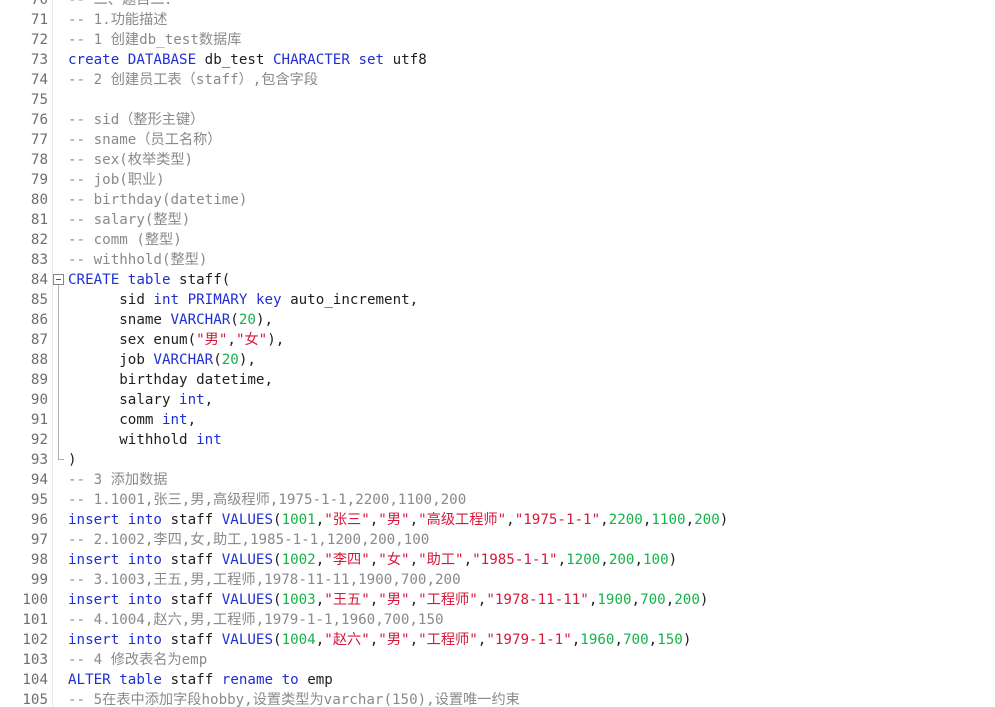 The height and width of the screenshot is (707, 995). What do you see at coordinates (217, 300) in the screenshot?
I see `keyword-token: PRIMARY` at bounding box center [217, 300].